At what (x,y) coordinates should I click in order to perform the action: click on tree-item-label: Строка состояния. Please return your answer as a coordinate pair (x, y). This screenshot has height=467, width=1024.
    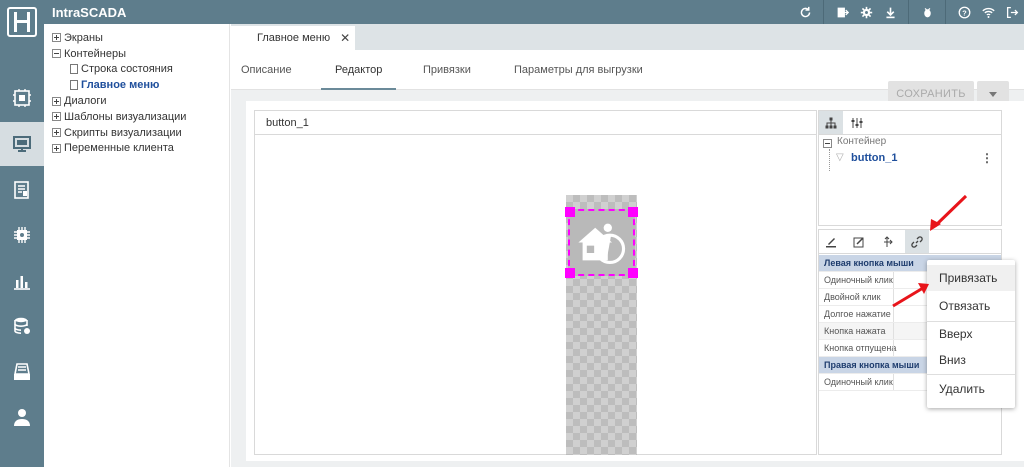
    Looking at the image, I should click on (127, 69).